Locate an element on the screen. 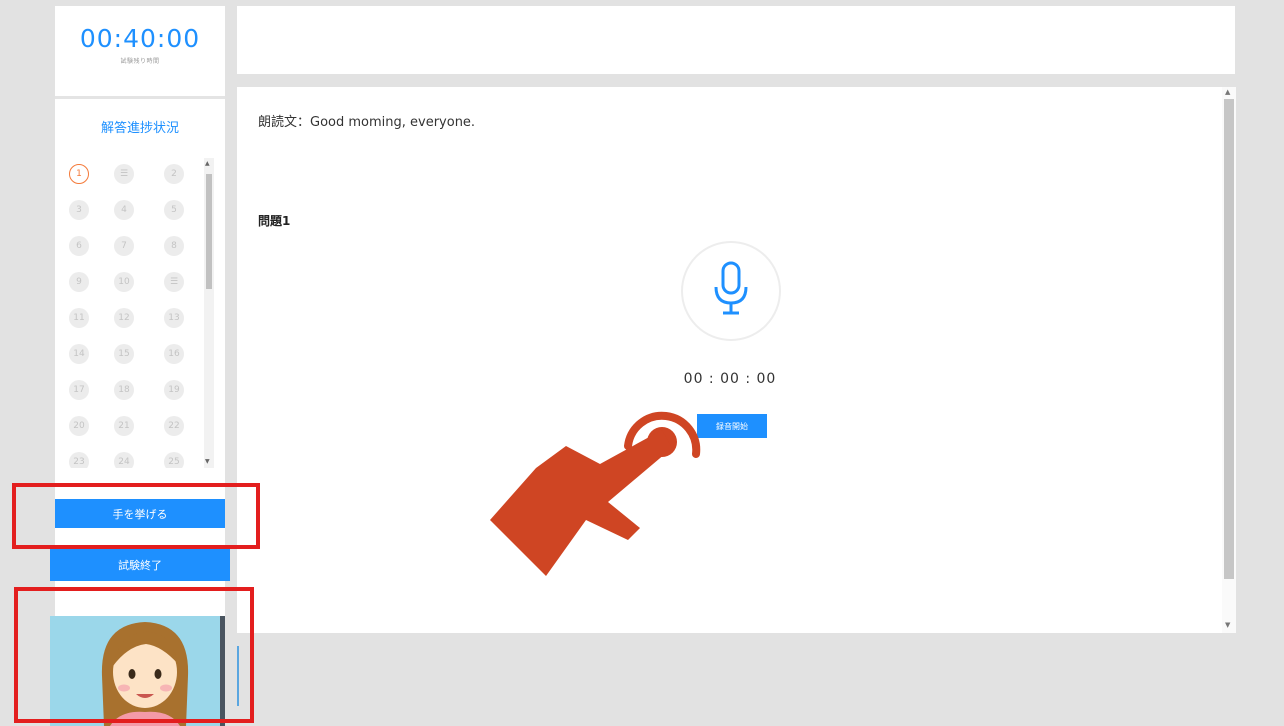 This screenshot has height=726, width=1284. finish-exam-button: 試験終了 is located at coordinates (140, 564).